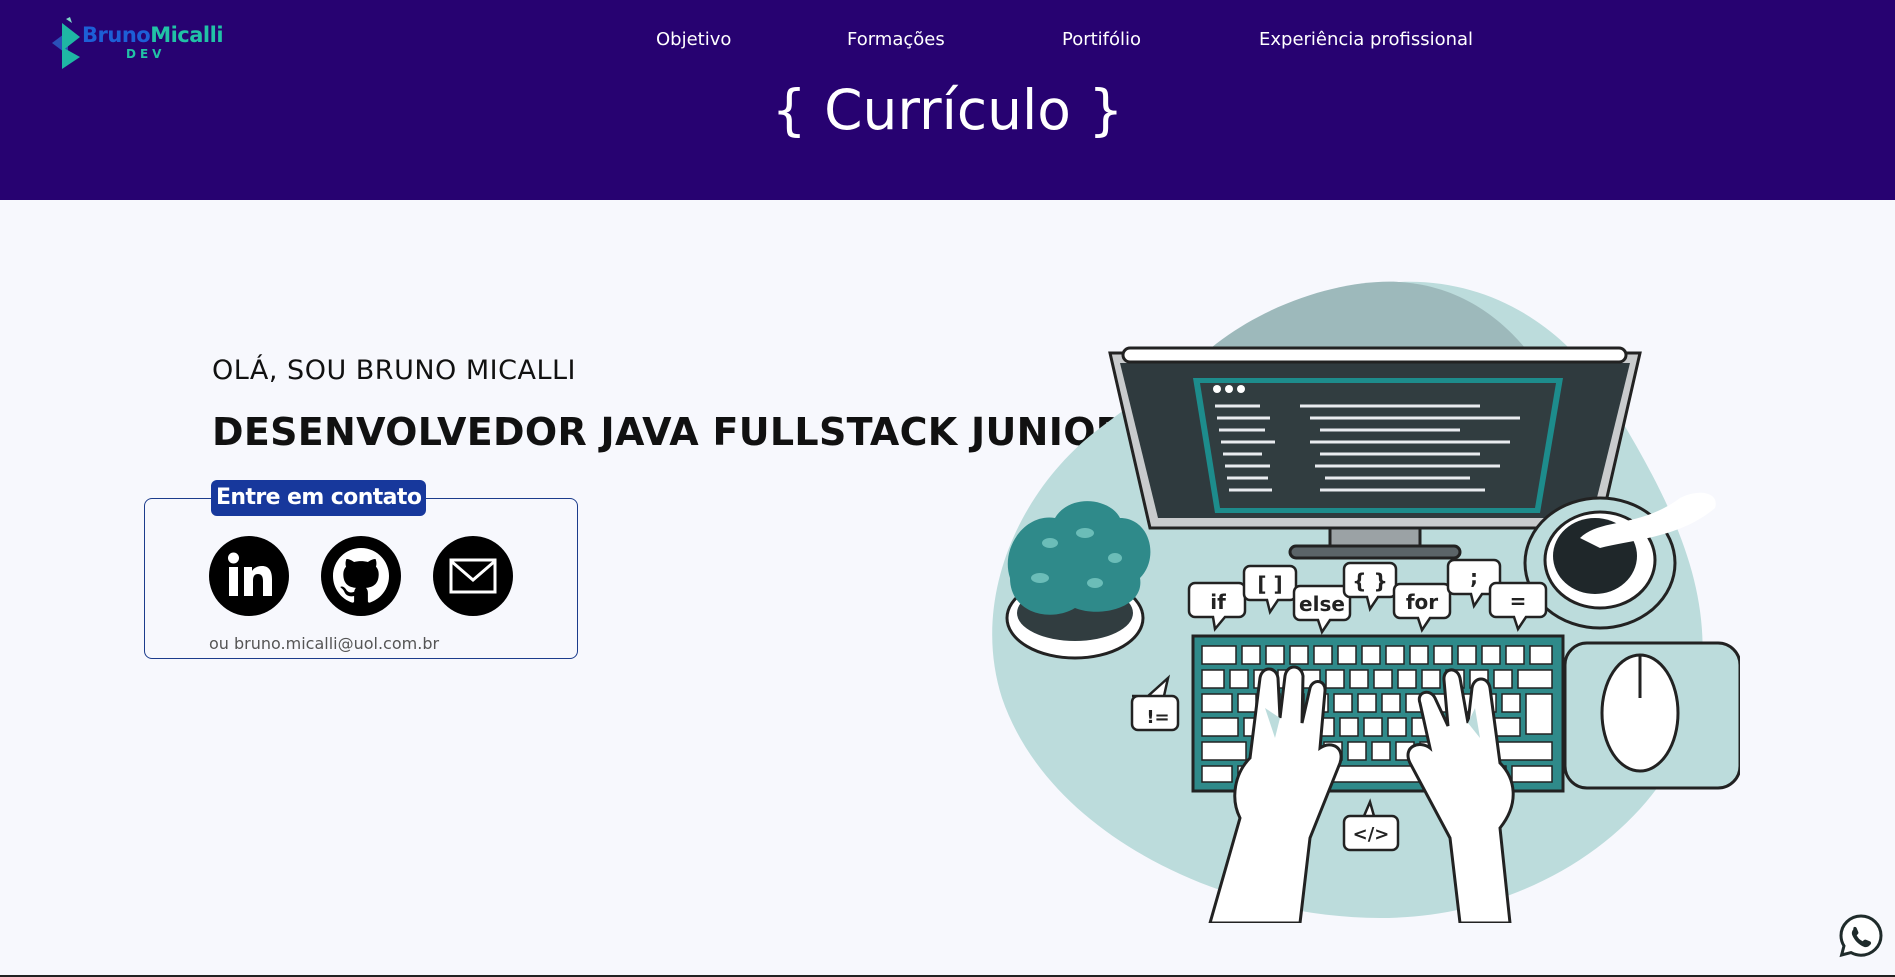 This screenshot has height=977, width=1895. Describe the element at coordinates (1861, 936) in the screenshot. I see `whatsapp-icon` at that location.